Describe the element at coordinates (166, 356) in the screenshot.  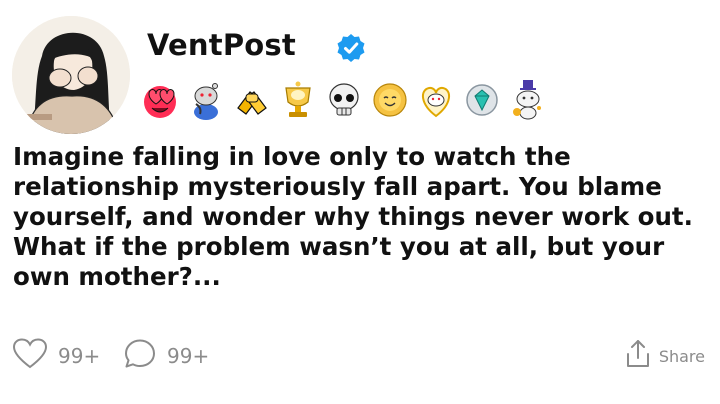
I see `comment-button: 99+` at that location.